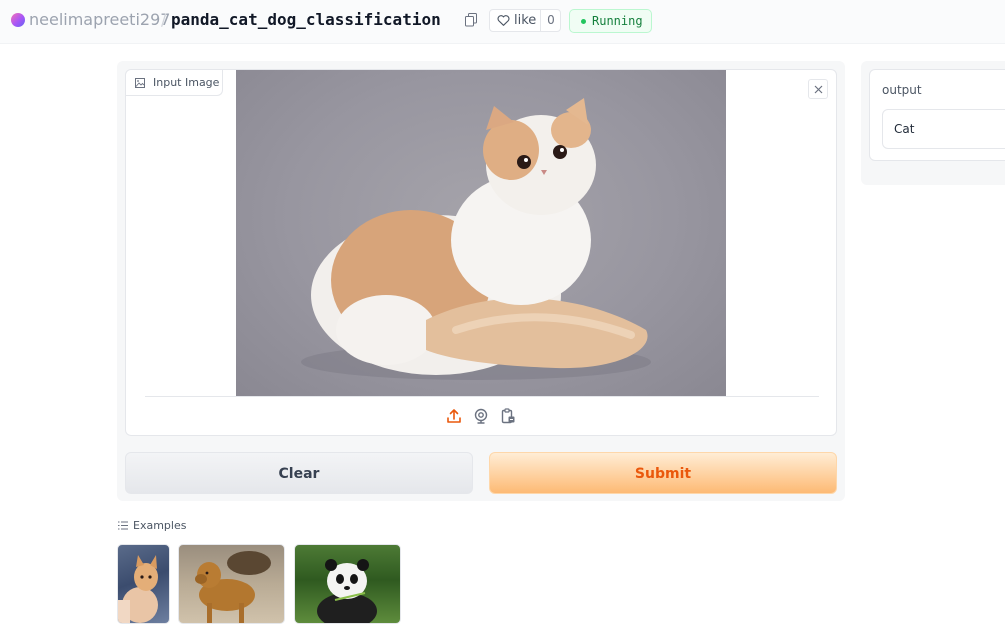  Describe the element at coordinates (186, 82) in the screenshot. I see `input-image-label-text: Input Image` at that location.